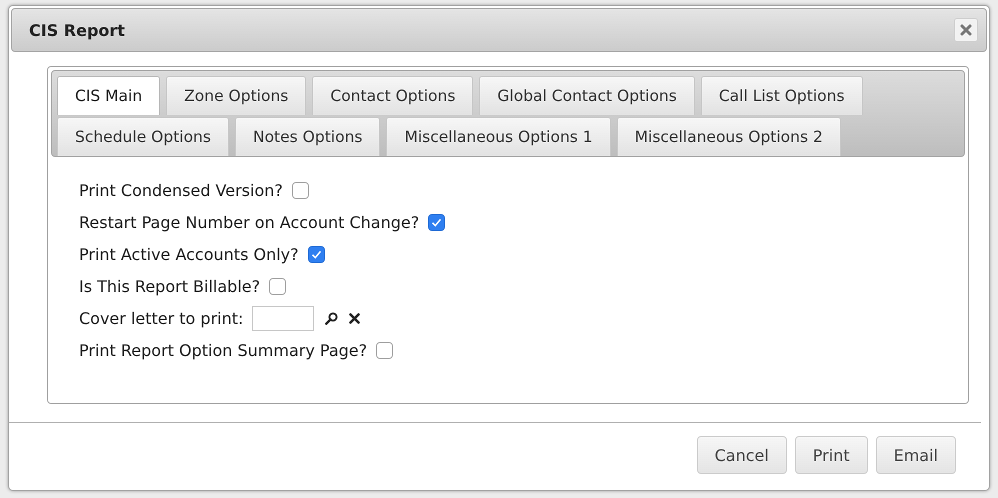 The image size is (998, 498). Describe the element at coordinates (249, 222) in the screenshot. I see `option-label: Restart Page Number on Account Change?` at that location.